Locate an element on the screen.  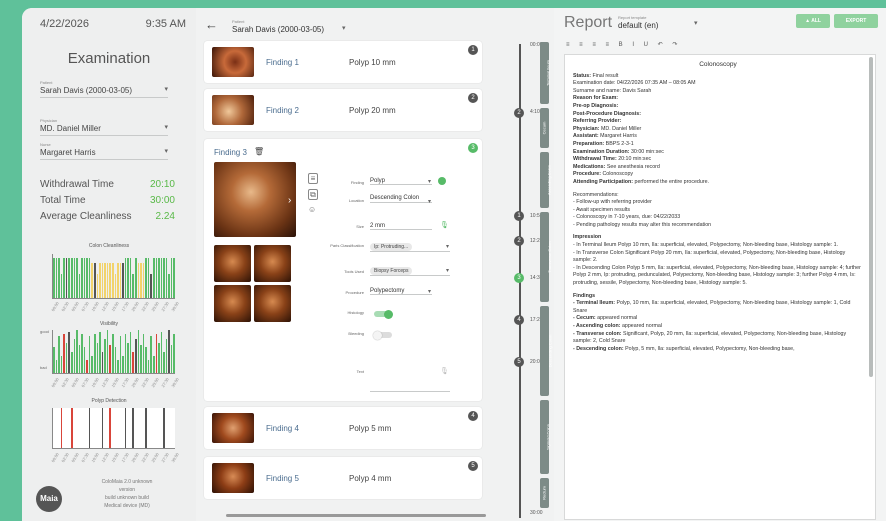
procedure-label: Procedure is located at coordinates (354, 292).